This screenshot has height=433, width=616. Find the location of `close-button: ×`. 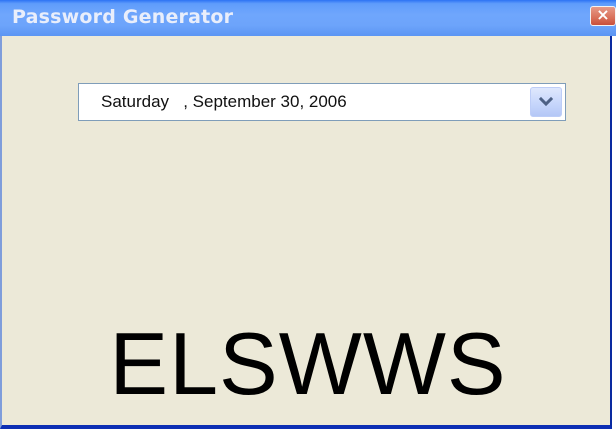

close-button: × is located at coordinates (603, 15).